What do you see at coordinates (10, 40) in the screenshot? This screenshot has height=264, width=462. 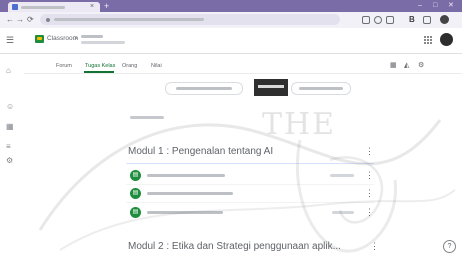 I see `main-menu-icon: ☰` at bounding box center [10, 40].